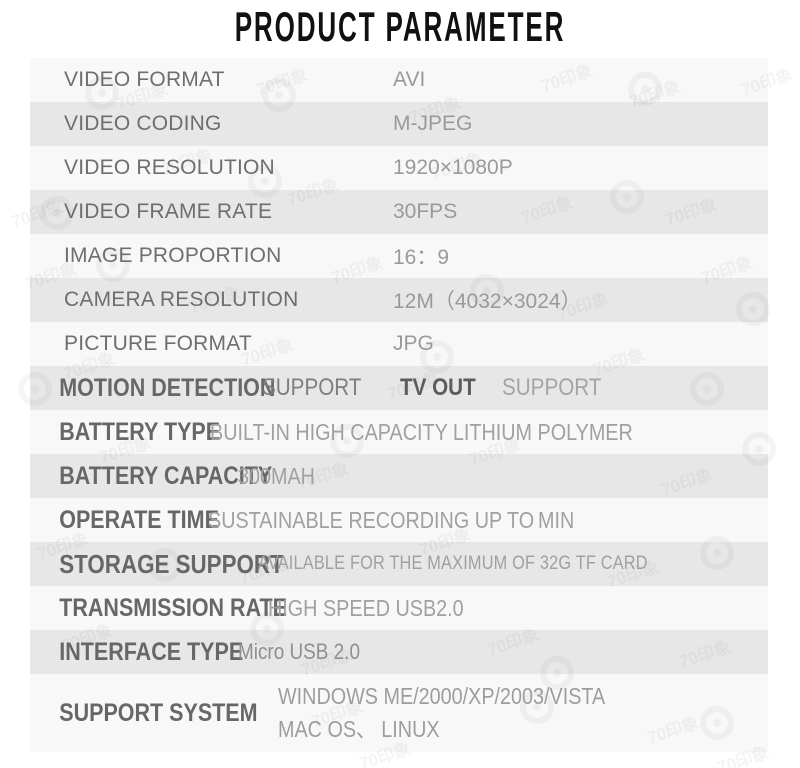 This screenshot has width=800, height=768. Describe the element at coordinates (371, 519) in the screenshot. I see `spec-value: SUSTAINABLE RECORDING UP TO` at that location.